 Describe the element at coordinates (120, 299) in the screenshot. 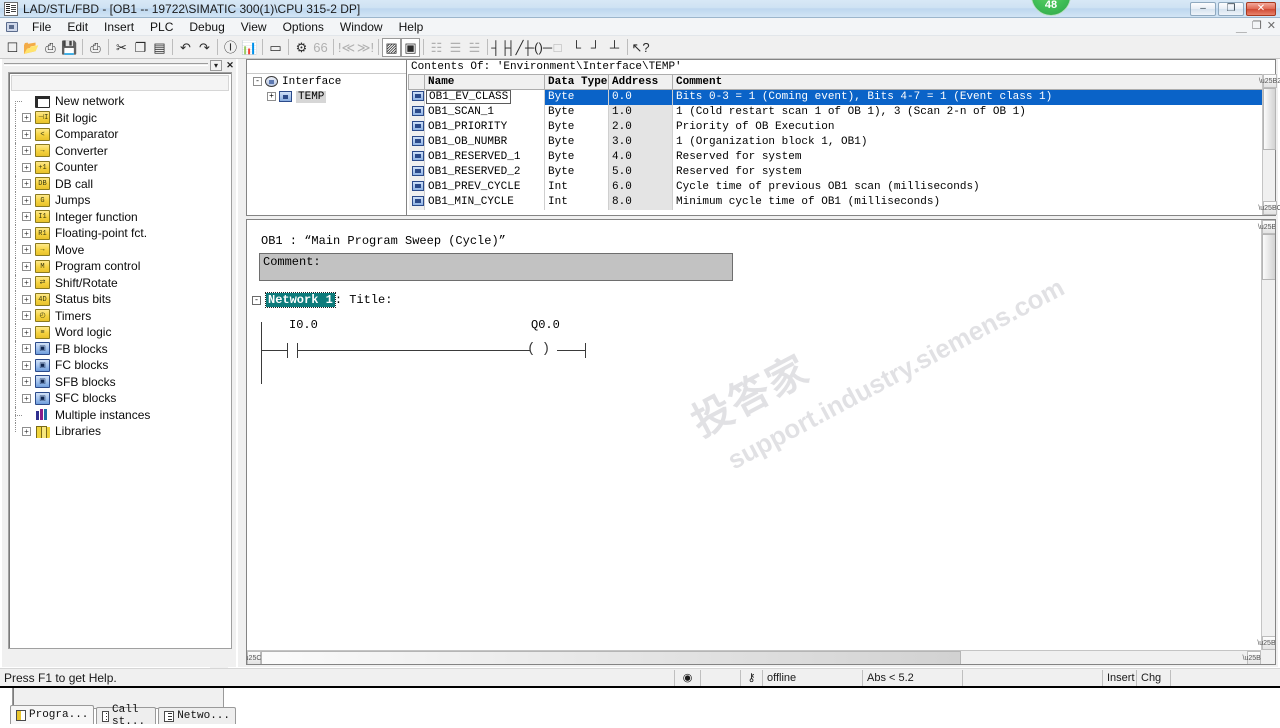

I see `tree-item-status-bits: +4D Status bits` at that location.